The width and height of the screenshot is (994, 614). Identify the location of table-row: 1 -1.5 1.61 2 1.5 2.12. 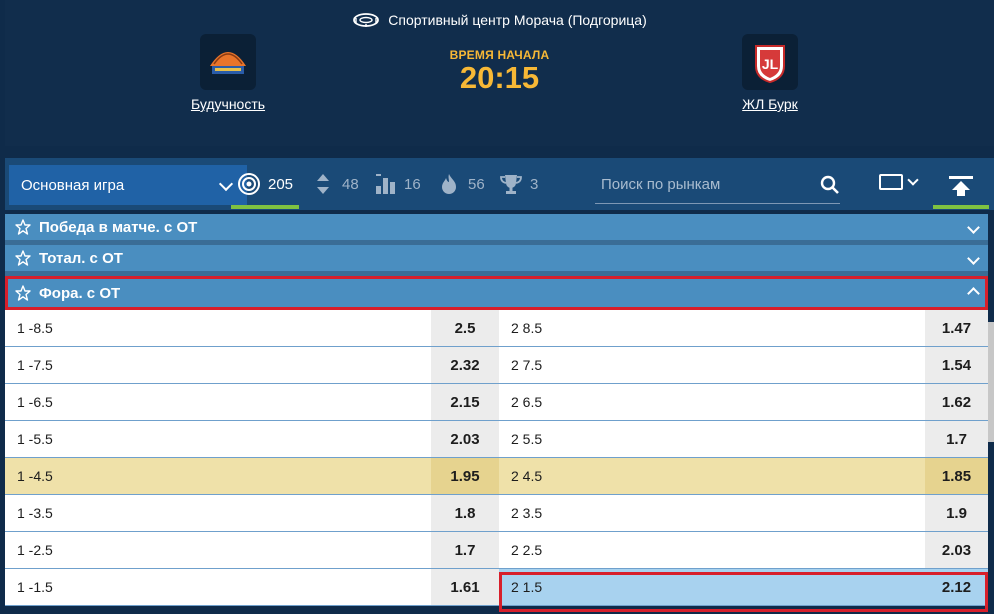
(496, 587).